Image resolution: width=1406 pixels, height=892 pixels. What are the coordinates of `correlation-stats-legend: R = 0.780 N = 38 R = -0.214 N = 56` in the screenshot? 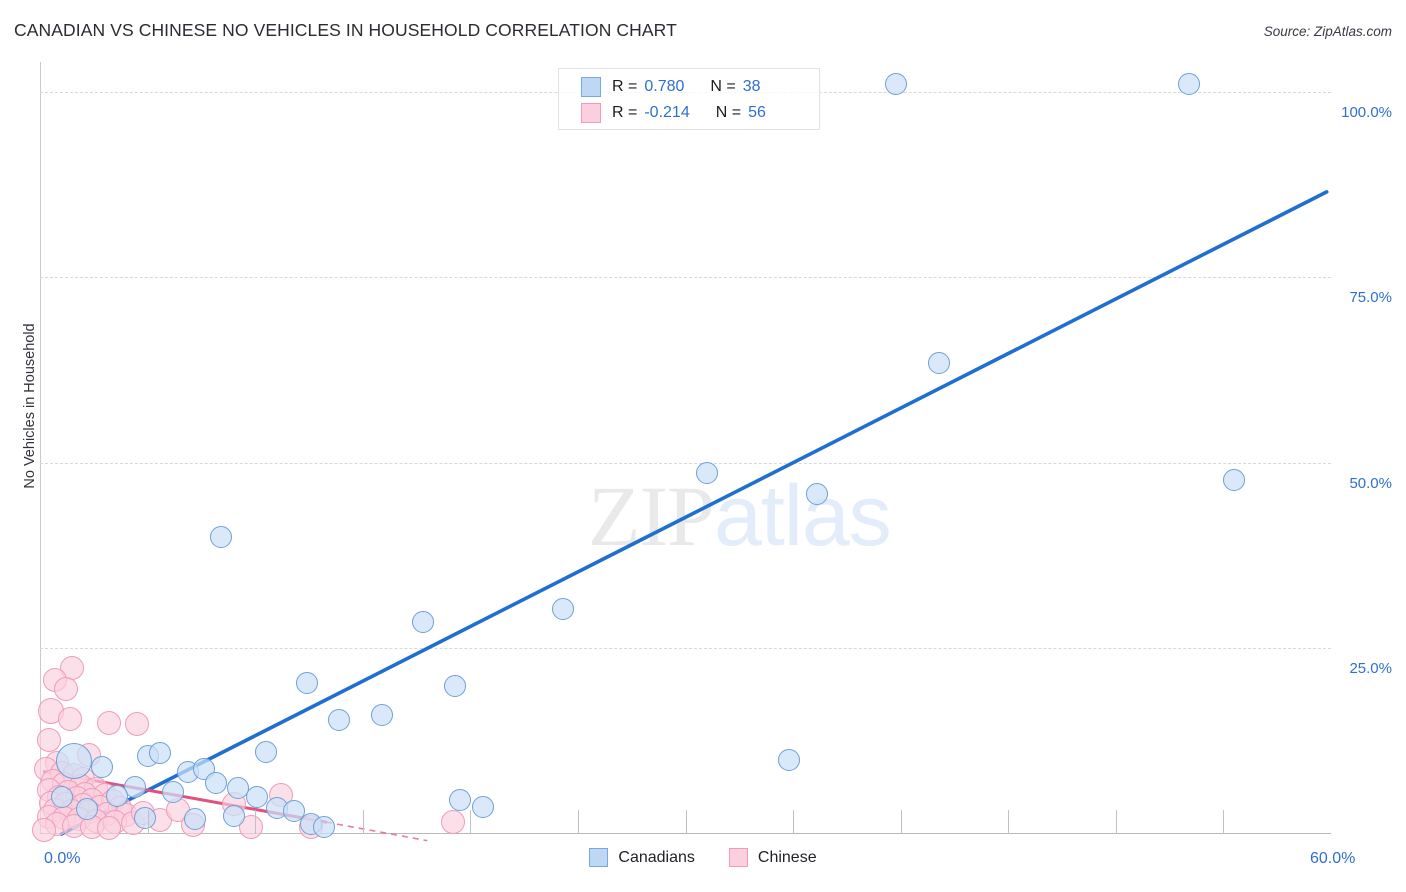 It's located at (689, 99).